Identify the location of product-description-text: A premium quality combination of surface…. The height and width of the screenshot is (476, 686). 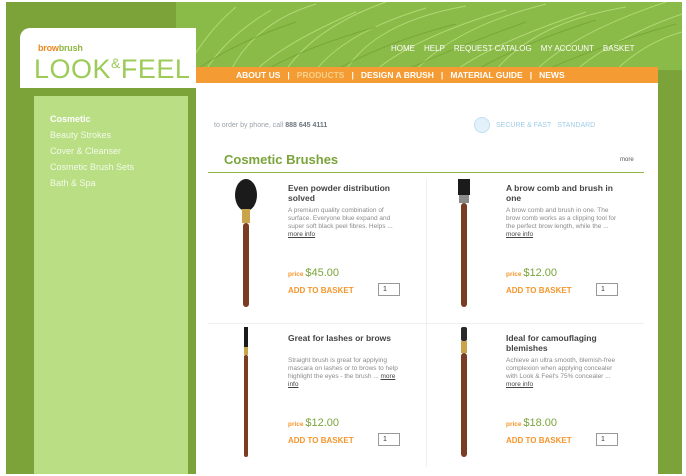
(340, 218).